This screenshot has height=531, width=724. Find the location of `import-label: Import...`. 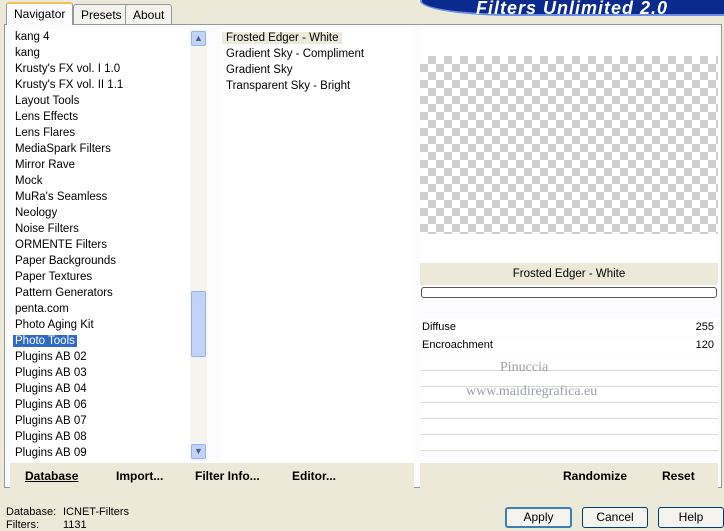

import-label: Import... is located at coordinates (140, 476).